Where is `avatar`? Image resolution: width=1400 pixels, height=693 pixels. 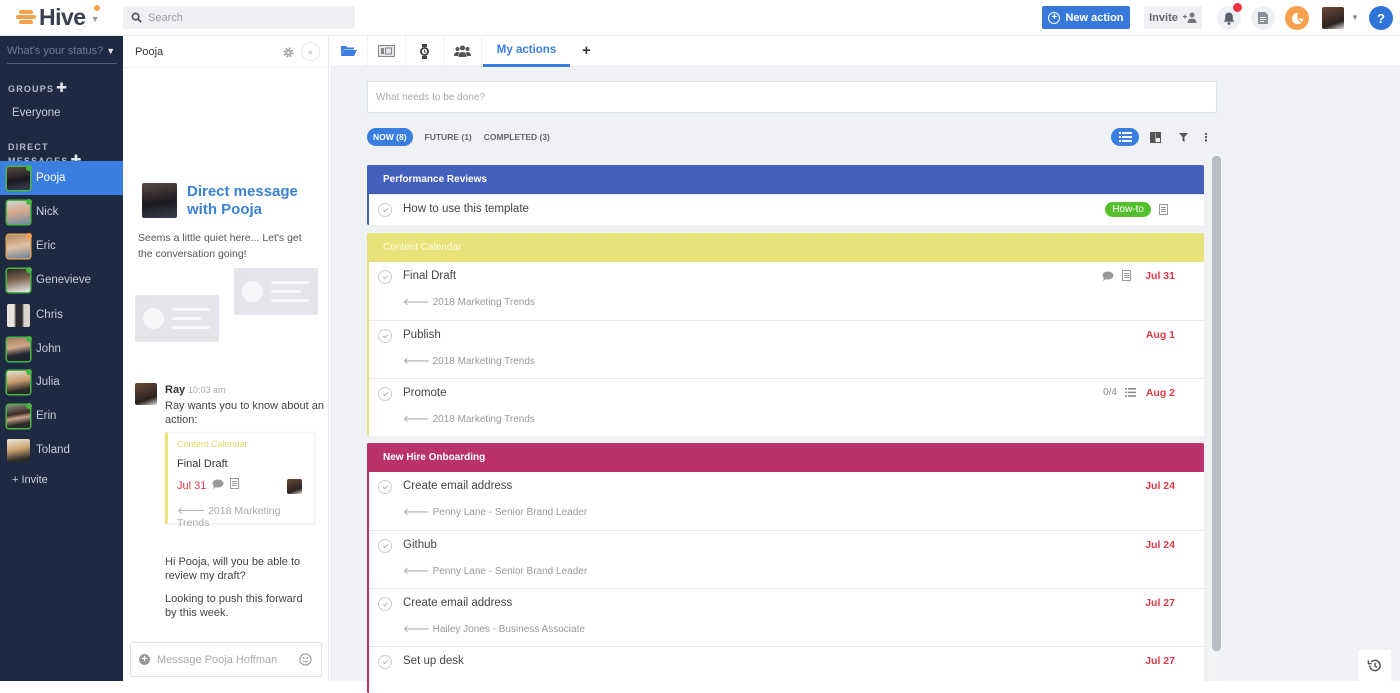
avatar is located at coordinates (19, 381).